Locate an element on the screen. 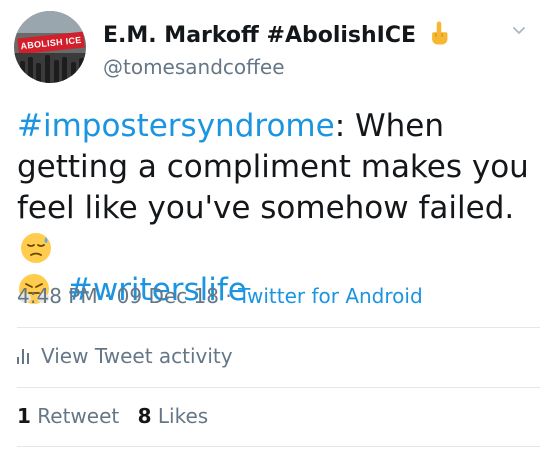 Image resolution: width=540 pixels, height=454 pixels. avatar: ABOLISH ICE is located at coordinates (50, 47).